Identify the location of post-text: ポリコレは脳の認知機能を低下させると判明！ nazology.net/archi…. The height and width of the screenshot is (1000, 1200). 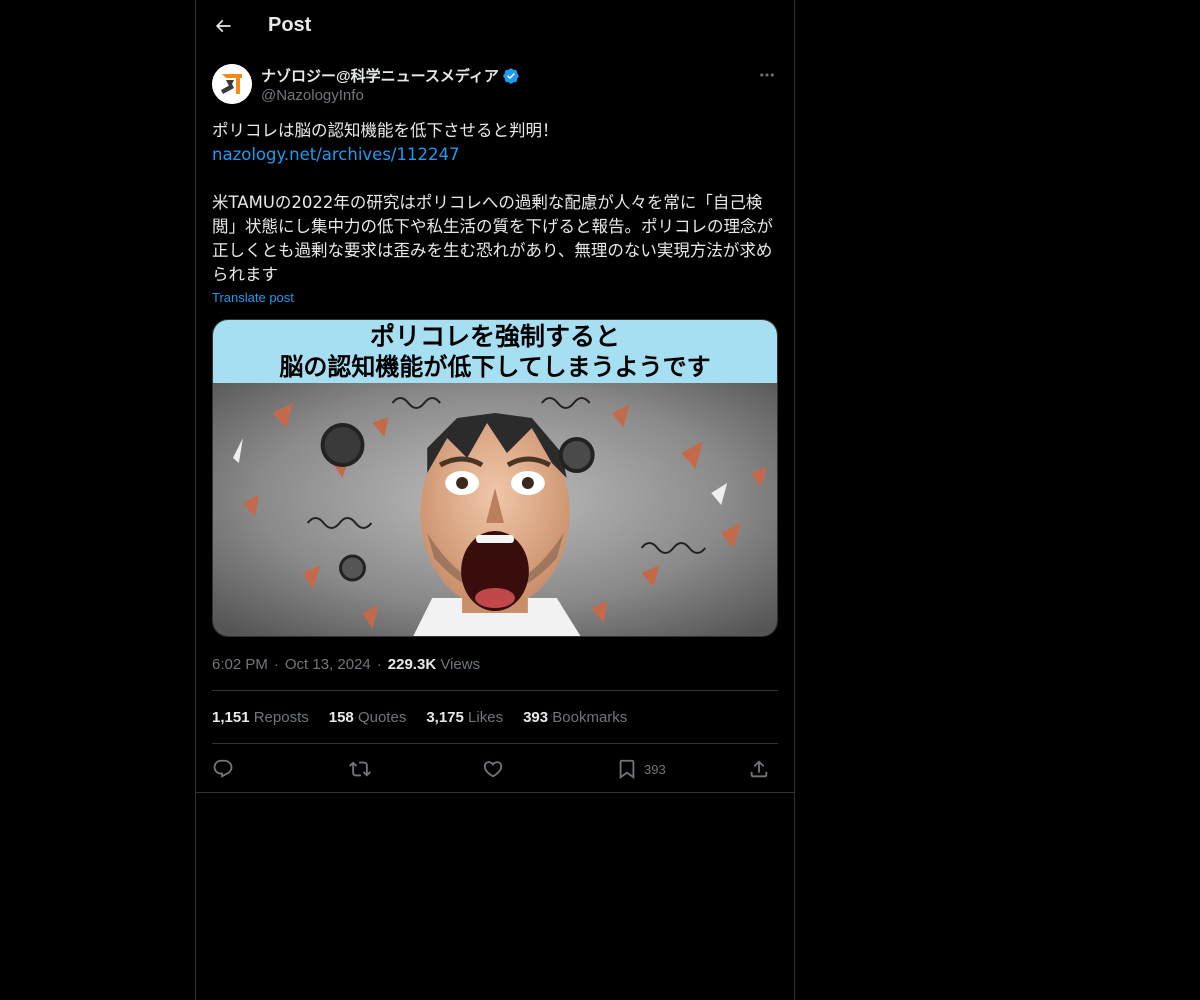
(495, 203).